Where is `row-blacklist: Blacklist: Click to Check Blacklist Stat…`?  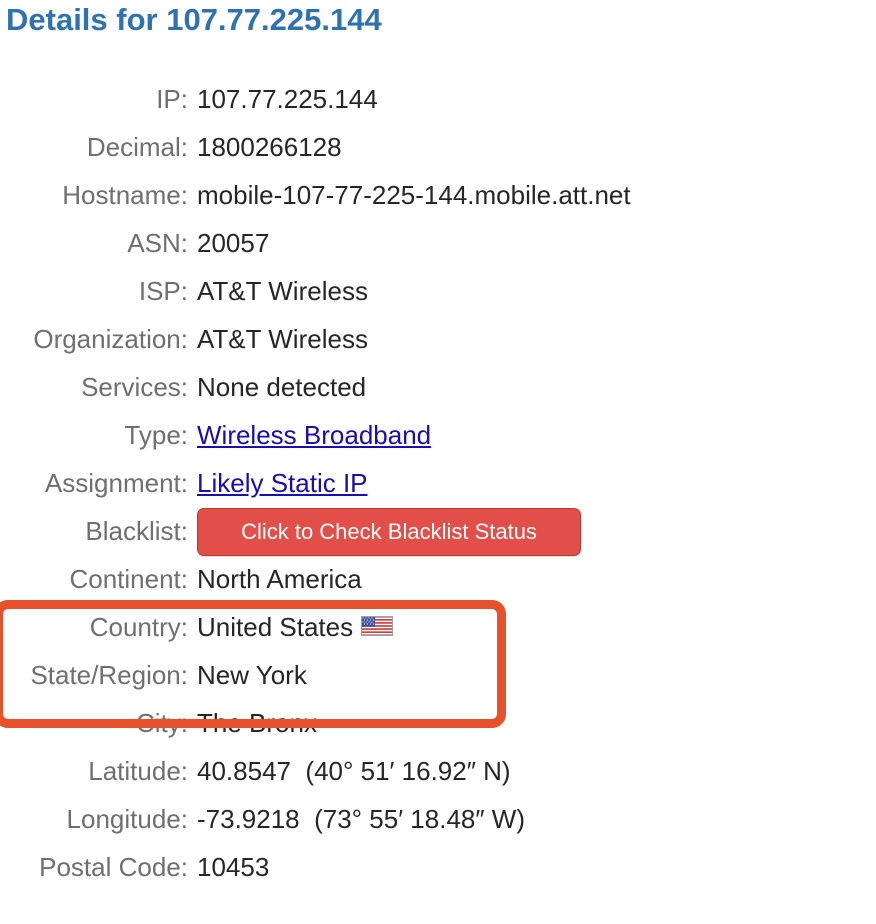
row-blacklist: Blacklist: Click to Check Blacklist Stat… is located at coordinates (438, 531).